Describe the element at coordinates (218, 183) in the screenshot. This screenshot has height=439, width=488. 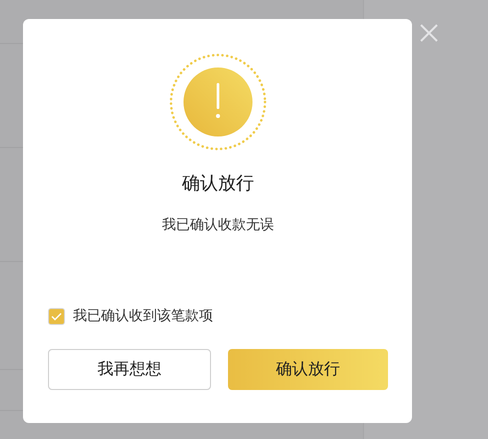
I see `dialog-title: 确认放行` at that location.